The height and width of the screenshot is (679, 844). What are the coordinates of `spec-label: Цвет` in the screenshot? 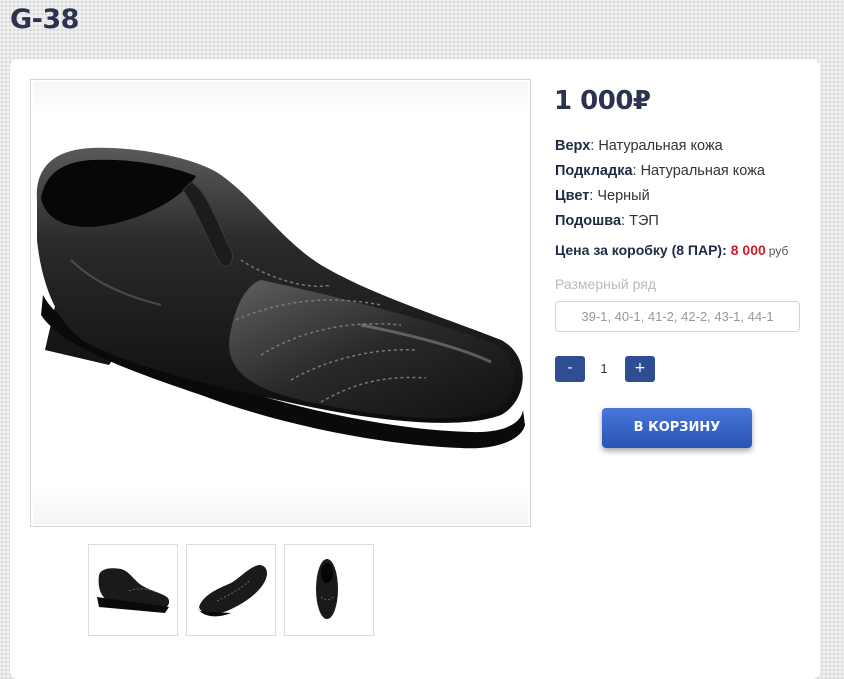 It's located at (572, 196).